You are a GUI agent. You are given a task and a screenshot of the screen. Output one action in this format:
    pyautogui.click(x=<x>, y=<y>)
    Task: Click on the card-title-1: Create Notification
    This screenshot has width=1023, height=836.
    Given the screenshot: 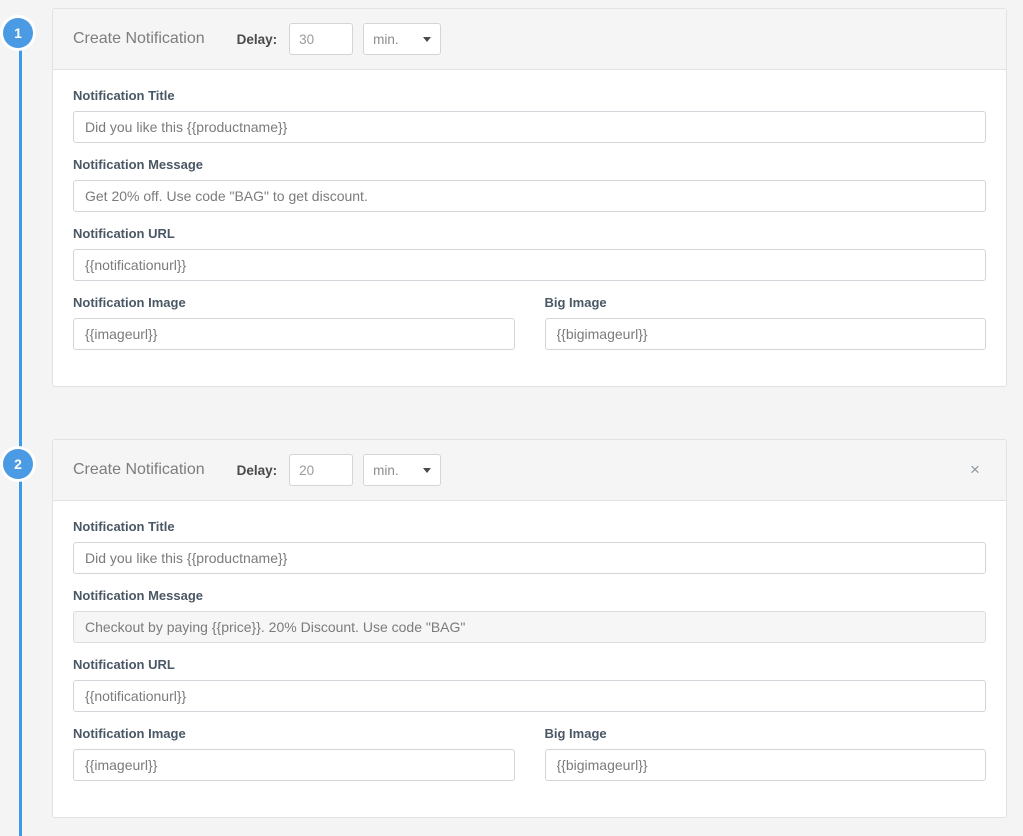 What is the action you would take?
    pyautogui.click(x=139, y=38)
    